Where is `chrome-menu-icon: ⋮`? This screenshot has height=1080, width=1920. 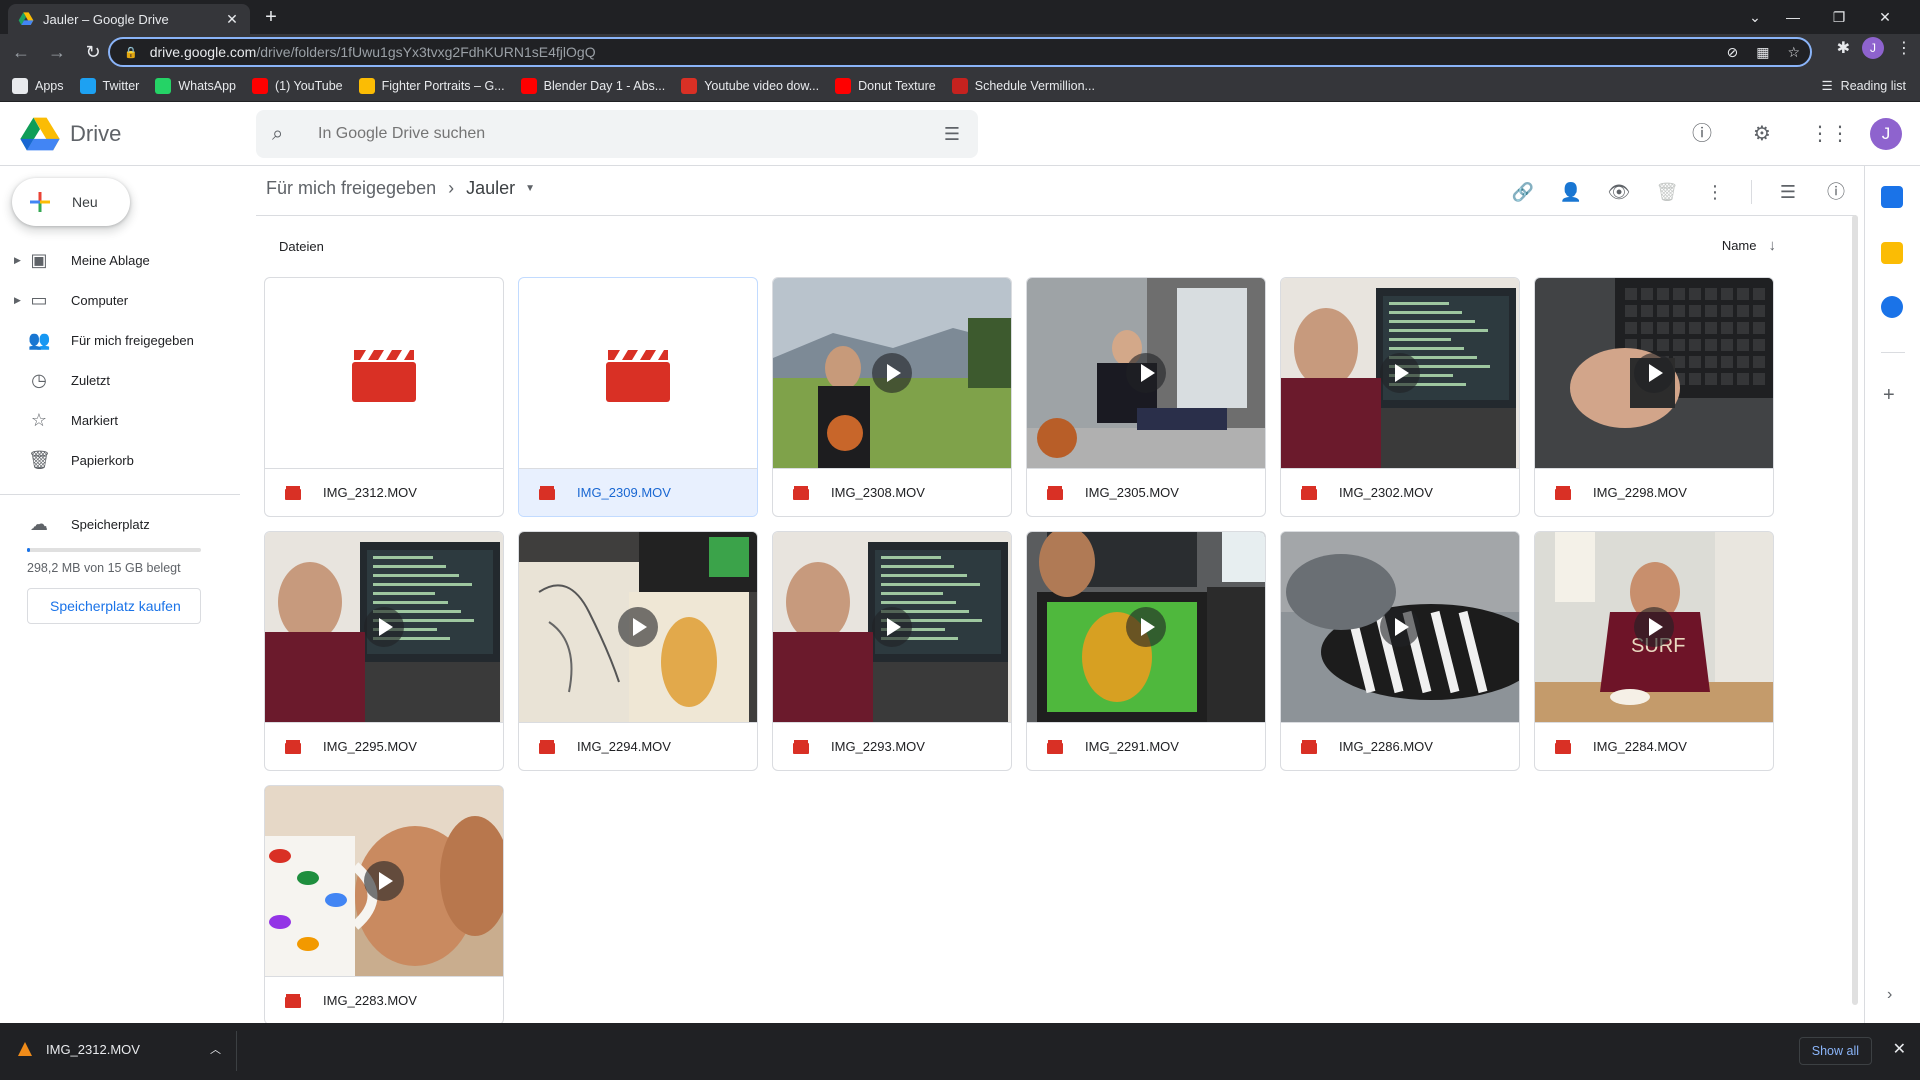 chrome-menu-icon: ⋮ is located at coordinates (1904, 48).